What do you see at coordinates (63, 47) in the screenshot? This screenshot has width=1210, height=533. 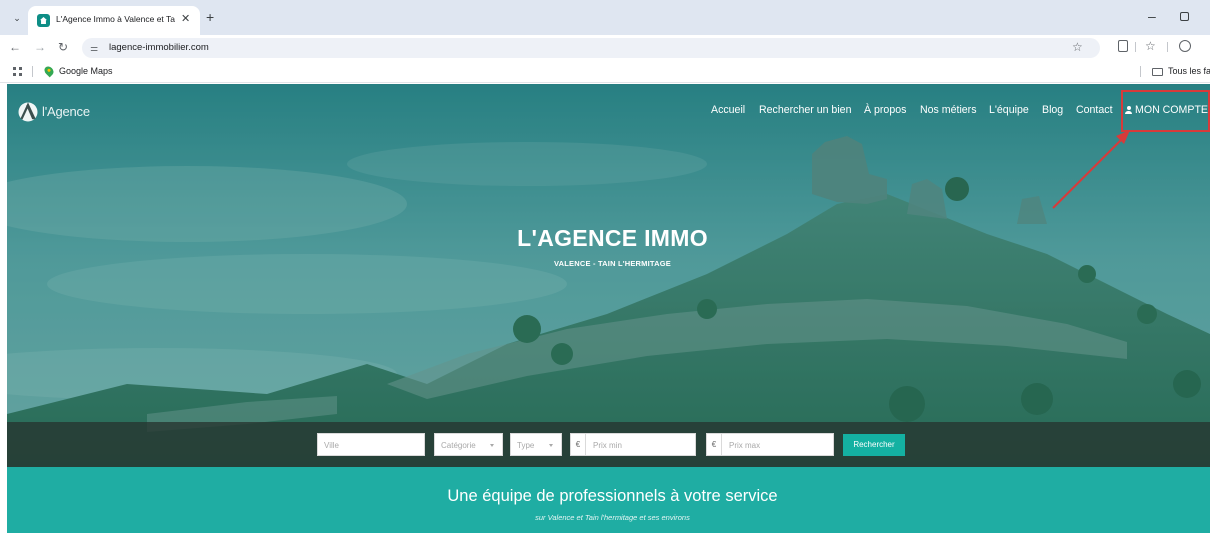 I see `reload-icon: ↻` at bounding box center [63, 47].